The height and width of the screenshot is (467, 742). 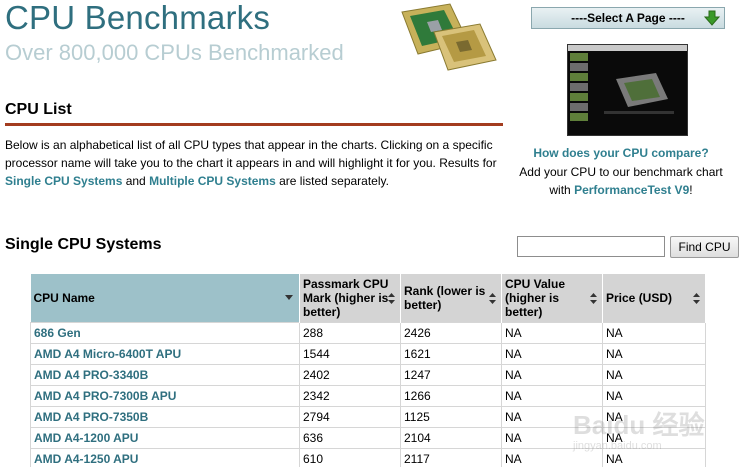 I want to click on col-header-cpu-mark: Passmark CPU Mark (higher is better), so click(x=350, y=298).